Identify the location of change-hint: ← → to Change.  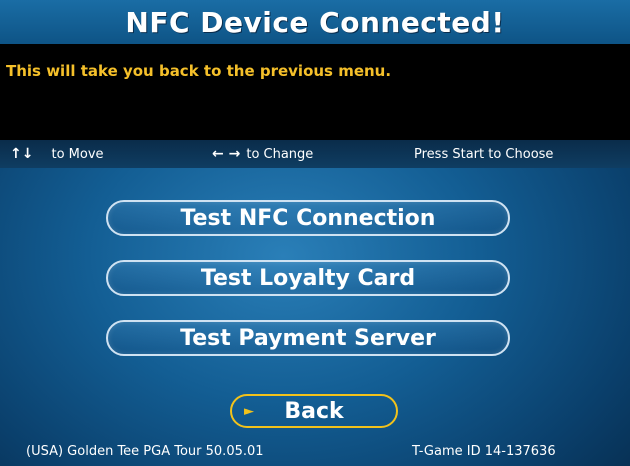
(262, 154).